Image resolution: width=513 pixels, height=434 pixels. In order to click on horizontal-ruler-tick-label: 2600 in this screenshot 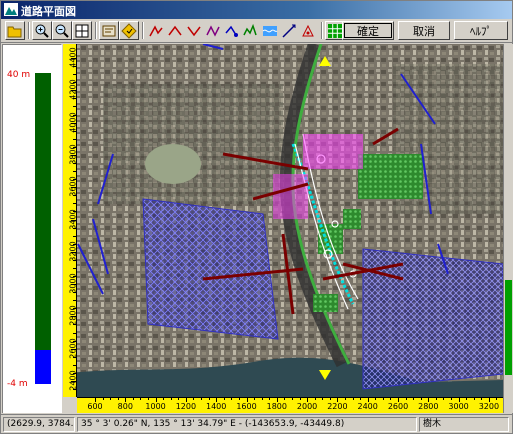, I will do `click(398, 406)`.